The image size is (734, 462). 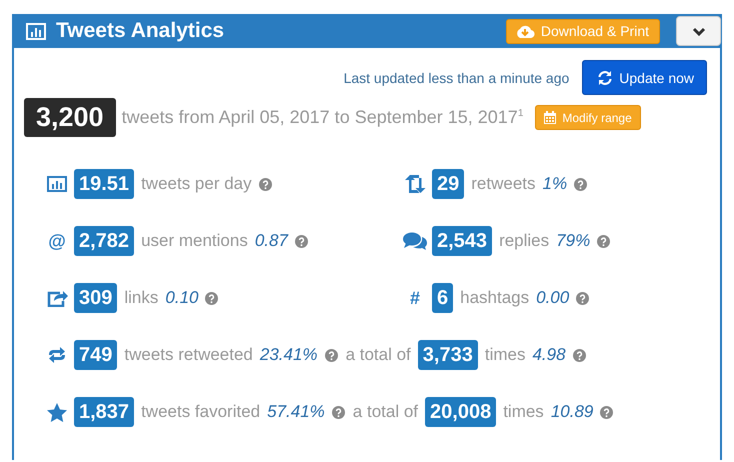 I want to click on stat-ratio: 23.41%, so click(x=289, y=355).